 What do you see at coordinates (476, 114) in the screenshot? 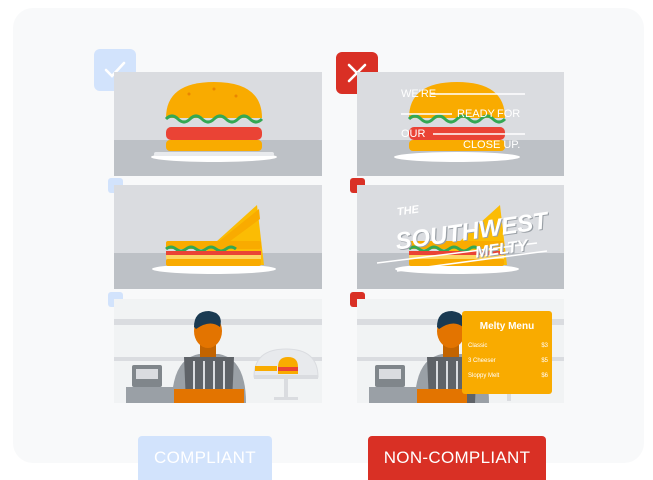
I see `overlay-text-ready: READY` at bounding box center [476, 114].